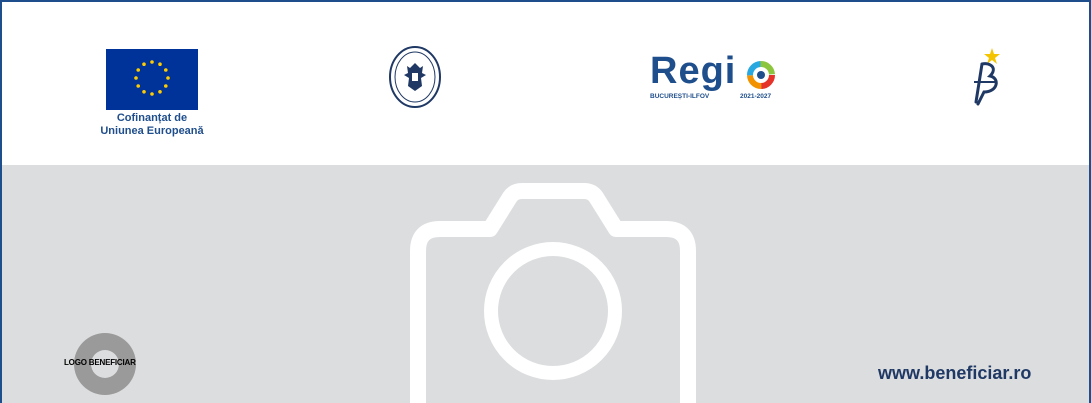  I want to click on regio-wordmark: Regi, so click(693, 71).